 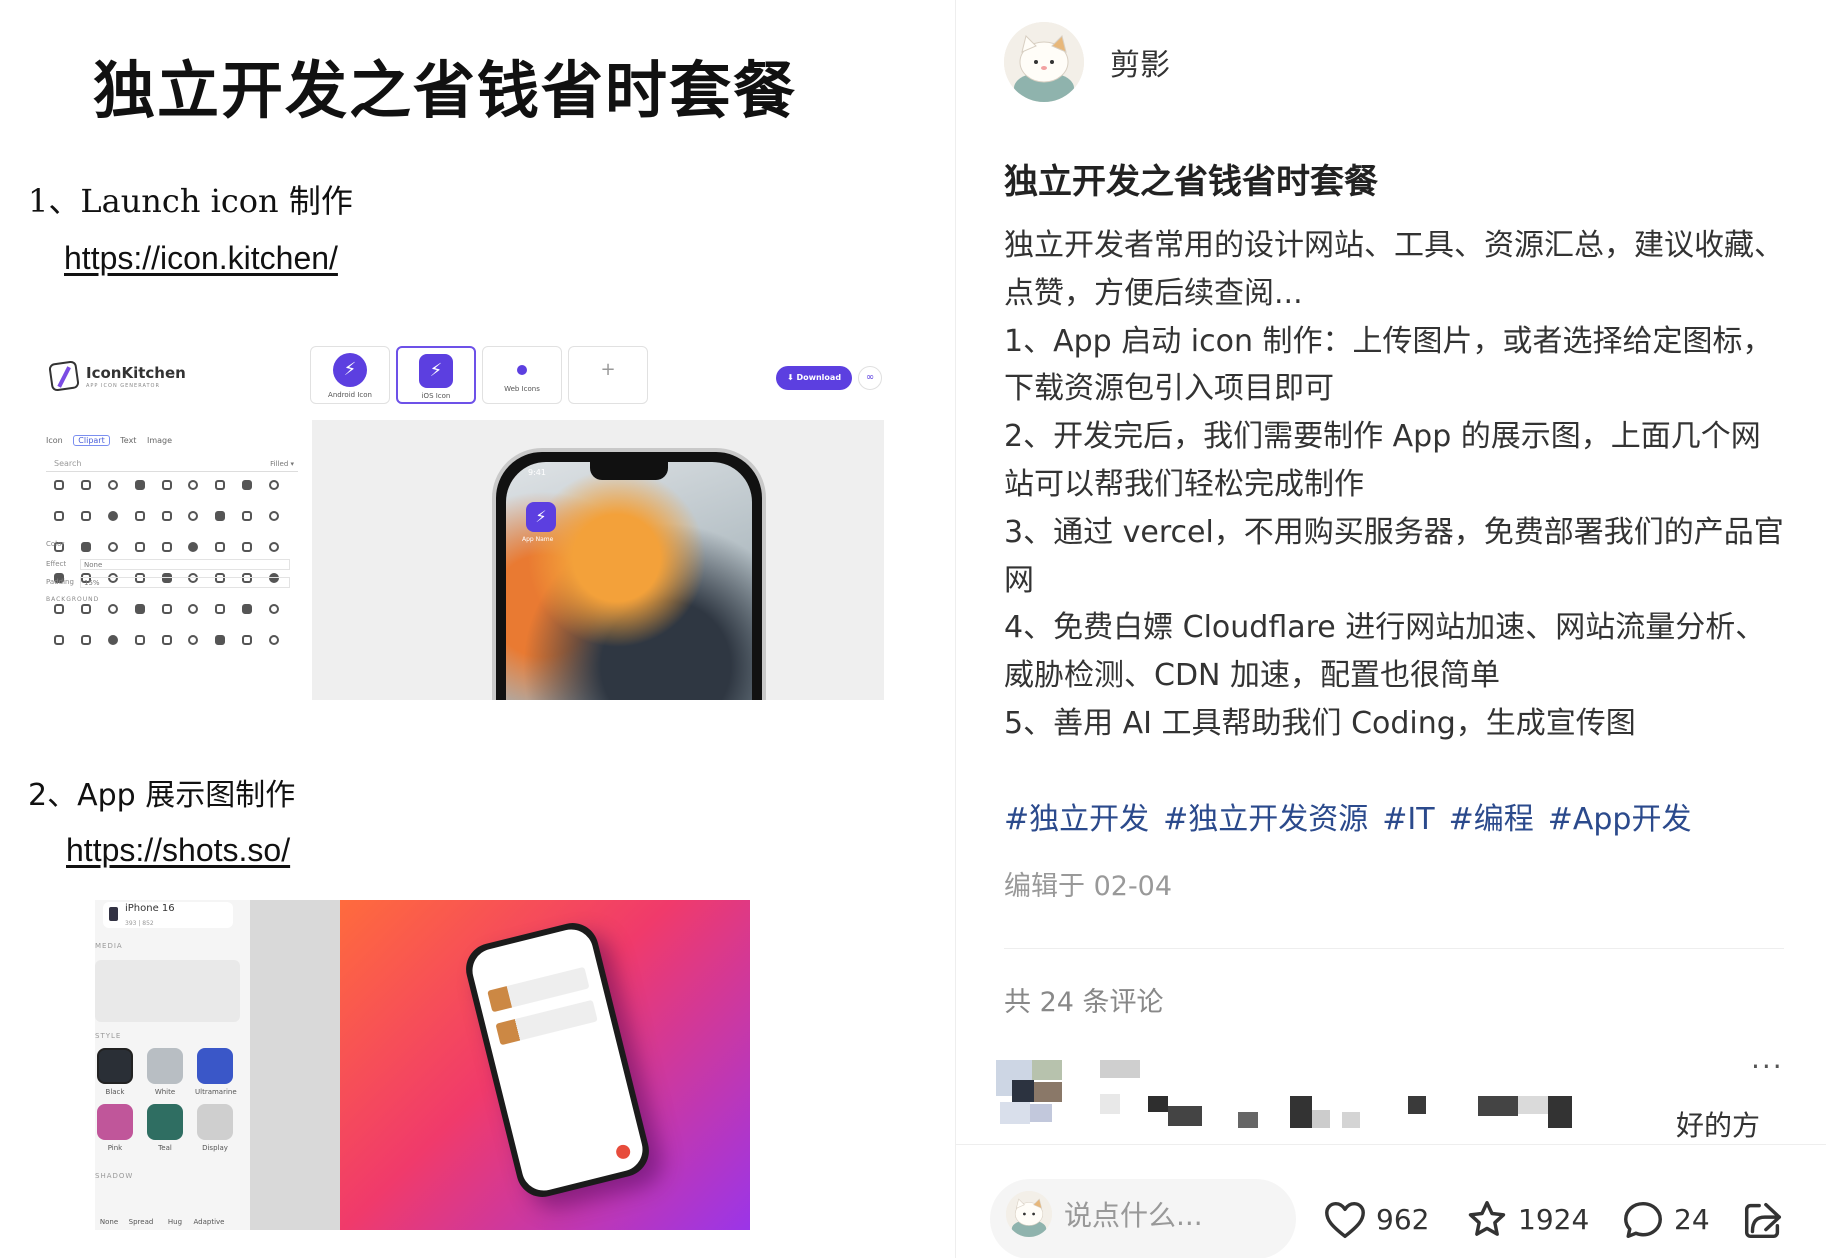 I want to click on phone-time: 9:41, so click(x=537, y=472).